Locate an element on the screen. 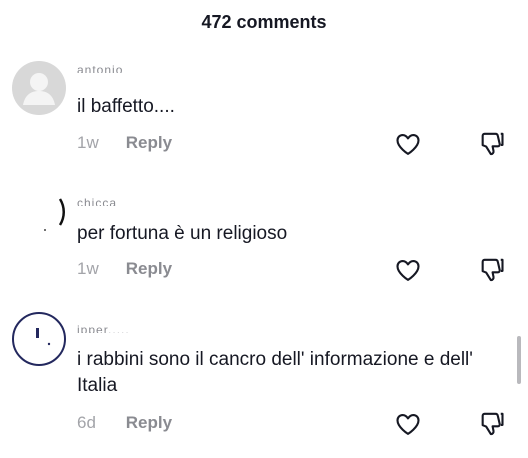 Image resolution: width=528 pixels, height=458 pixels. scrollbar is located at coordinates (519, 360).